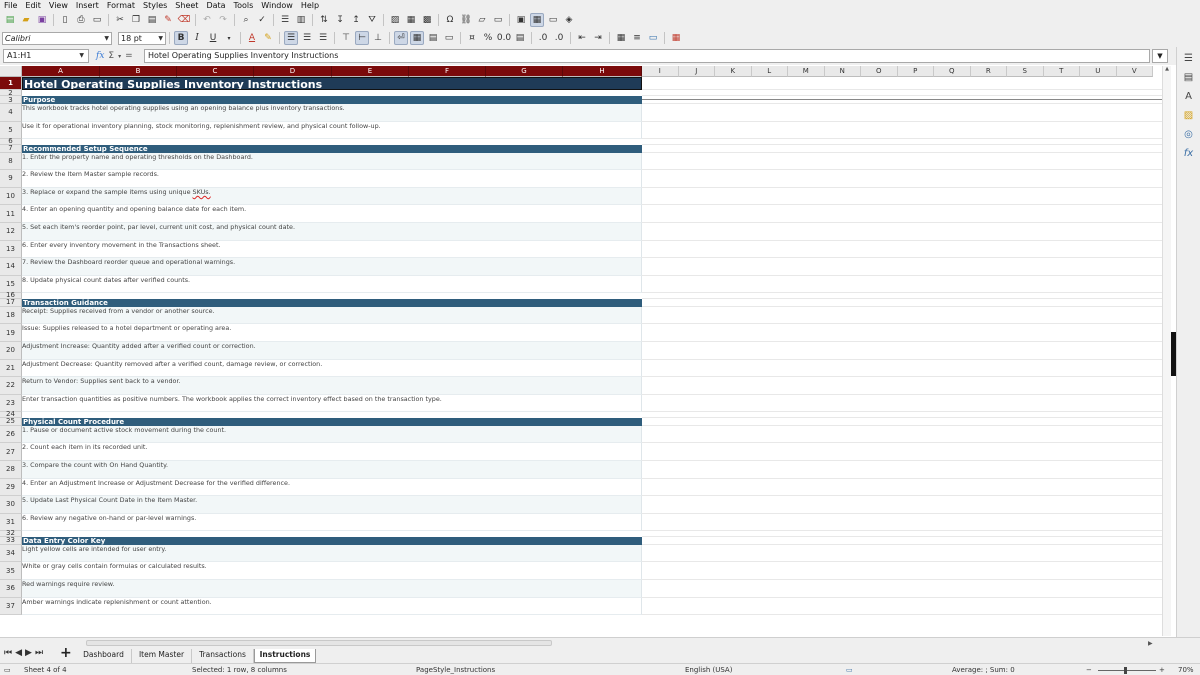  I want to click on zoom-out-icon: −, so click(1089, 669).